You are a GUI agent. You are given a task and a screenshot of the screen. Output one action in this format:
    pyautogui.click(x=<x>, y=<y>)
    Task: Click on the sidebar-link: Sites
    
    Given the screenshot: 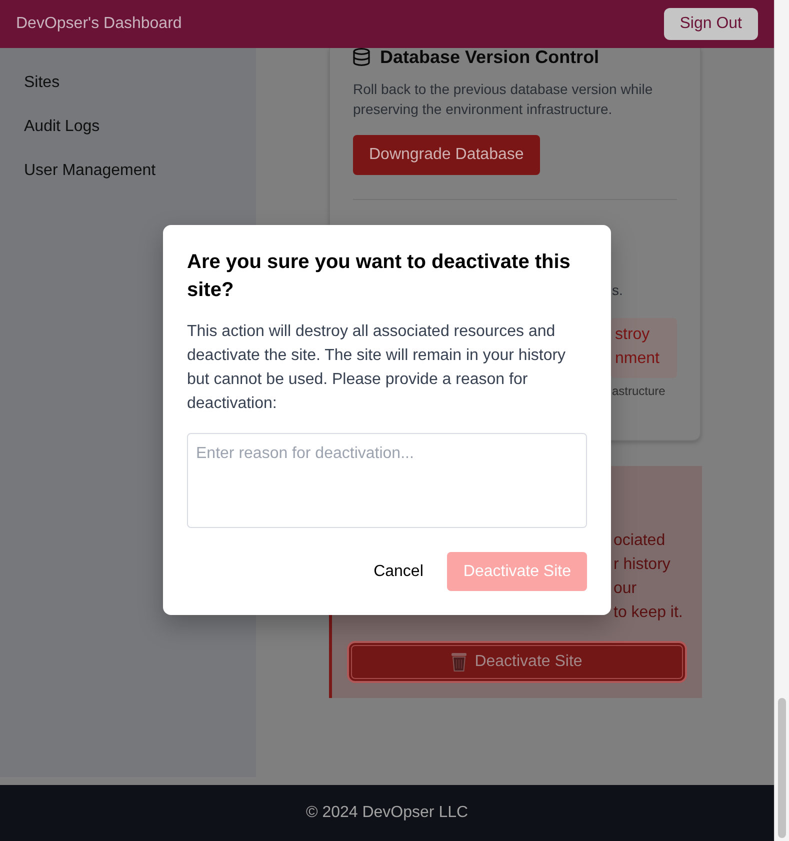 What is the action you would take?
    pyautogui.click(x=42, y=83)
    